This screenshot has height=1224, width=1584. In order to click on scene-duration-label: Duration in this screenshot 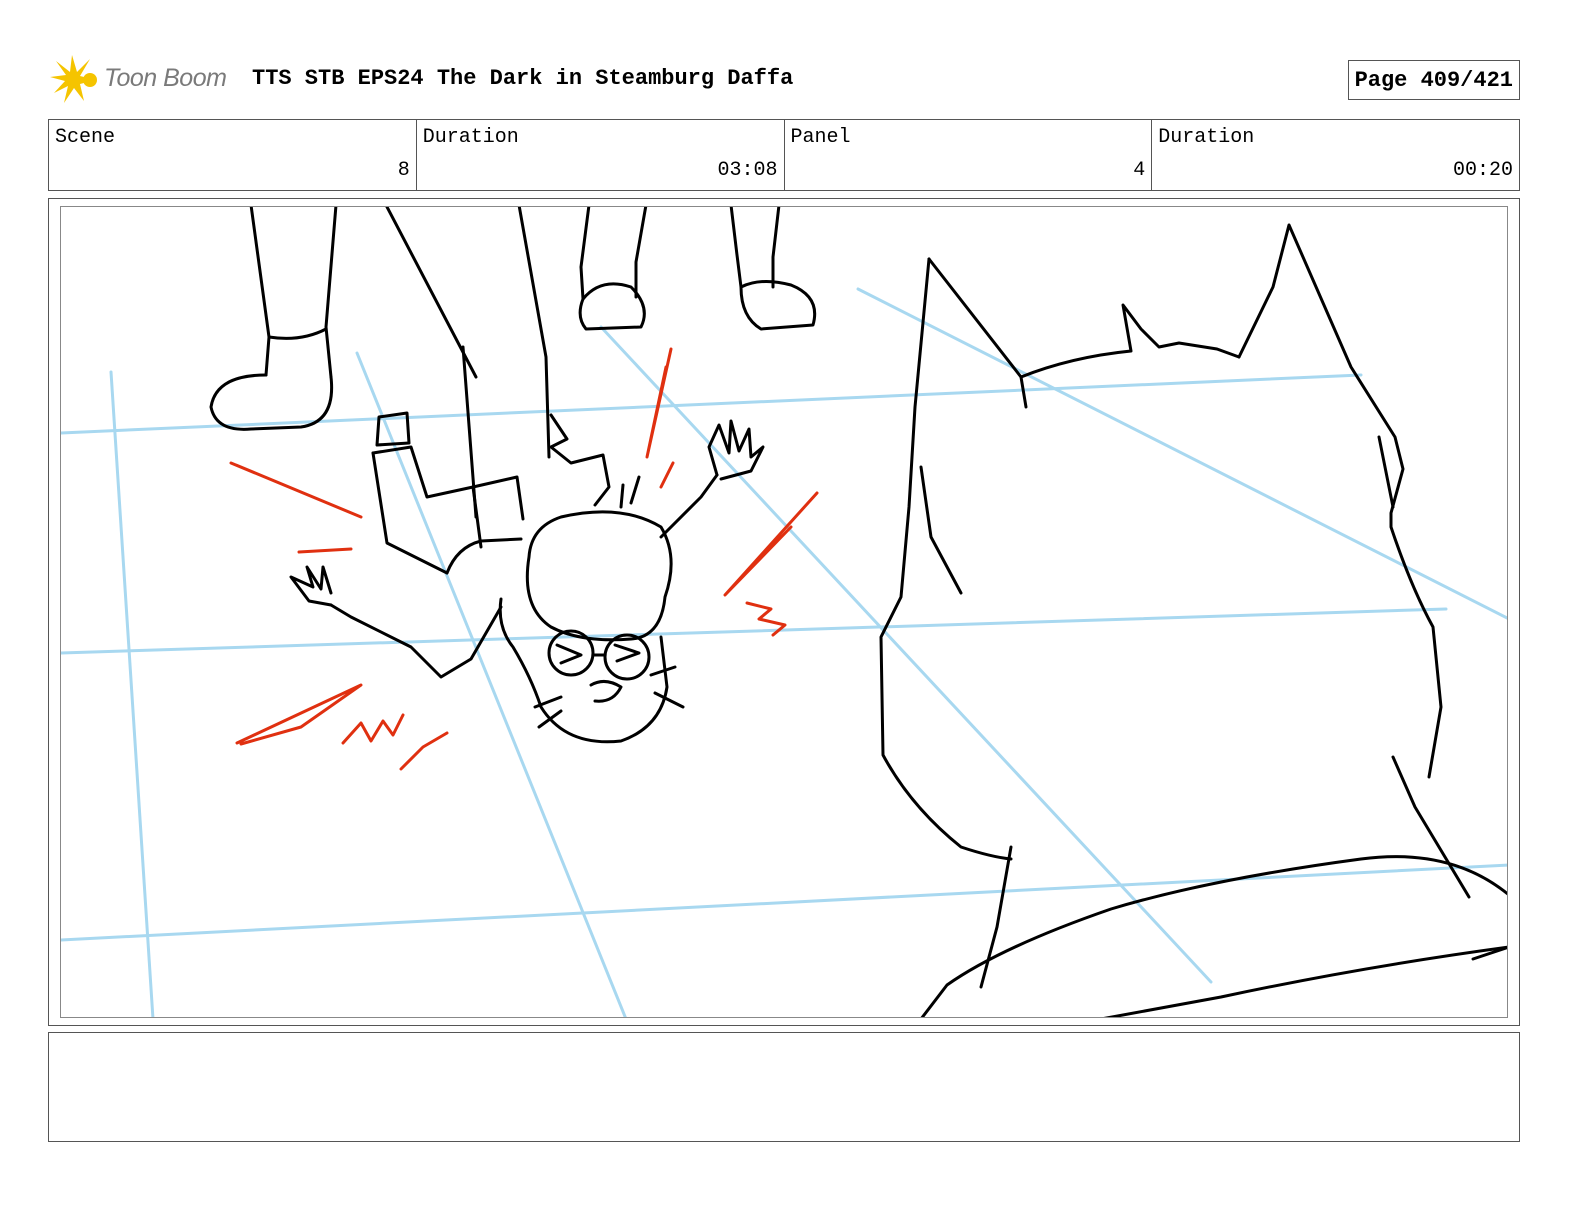, I will do `click(470, 137)`.